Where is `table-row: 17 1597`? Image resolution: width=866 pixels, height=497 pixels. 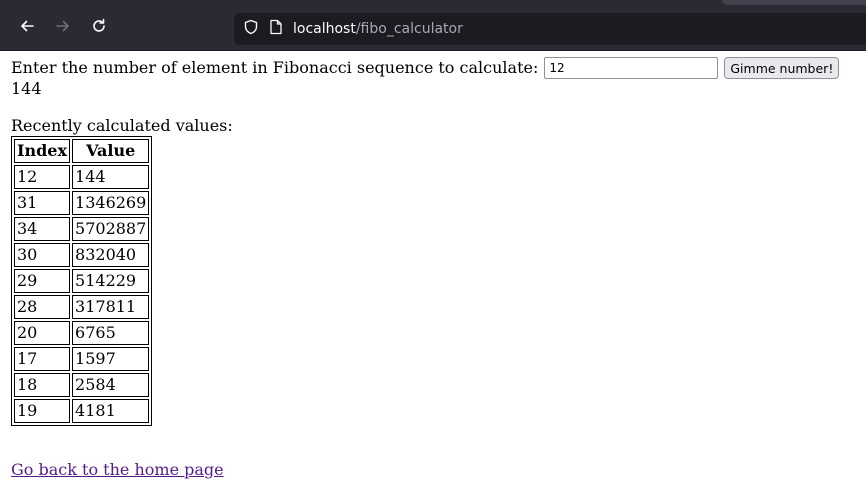 table-row: 17 1597 is located at coordinates (82, 359).